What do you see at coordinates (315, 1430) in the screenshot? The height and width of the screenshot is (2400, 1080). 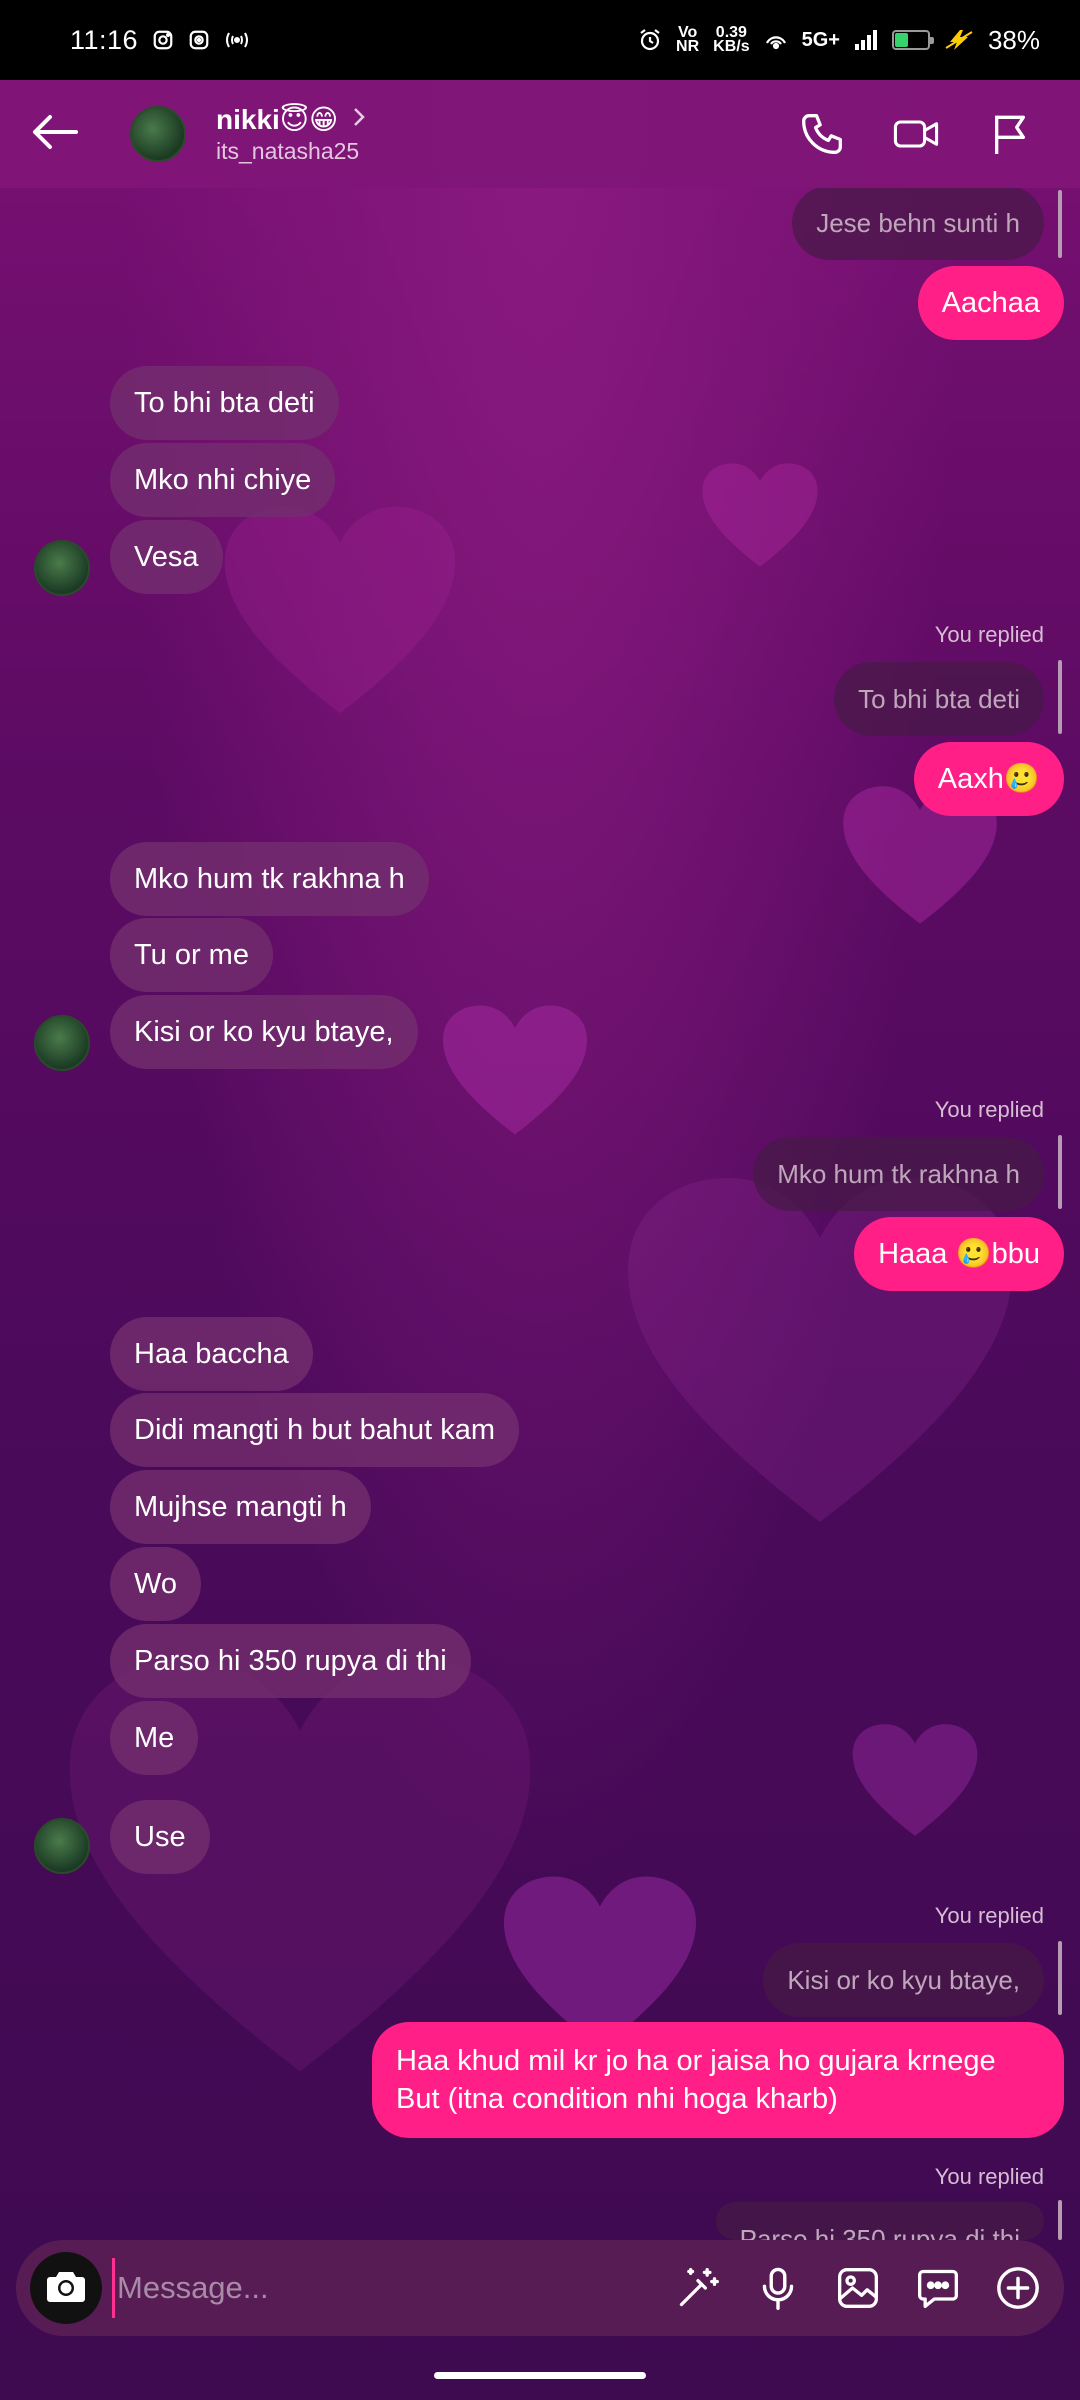 I see `incoming-message: Didi mangti h but bahut kam` at bounding box center [315, 1430].